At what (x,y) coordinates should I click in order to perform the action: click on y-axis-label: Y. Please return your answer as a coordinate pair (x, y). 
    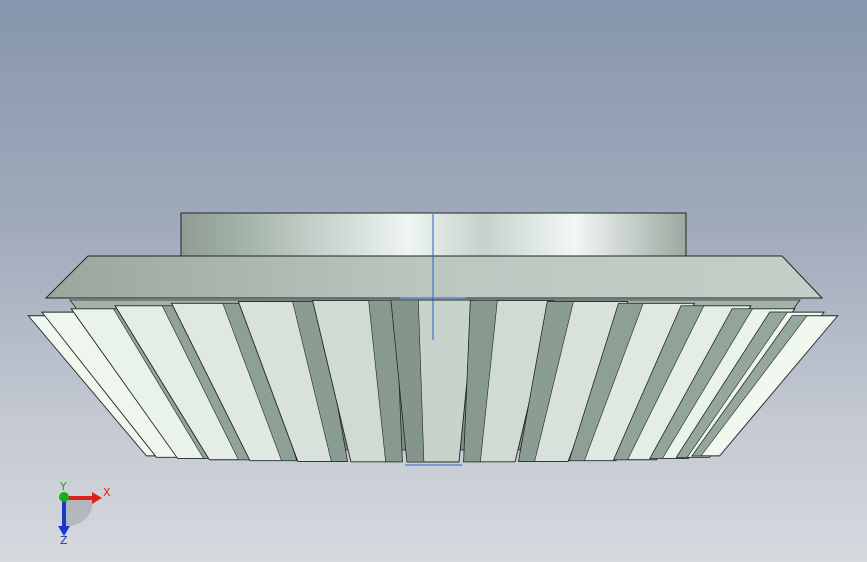
    Looking at the image, I should click on (63, 486).